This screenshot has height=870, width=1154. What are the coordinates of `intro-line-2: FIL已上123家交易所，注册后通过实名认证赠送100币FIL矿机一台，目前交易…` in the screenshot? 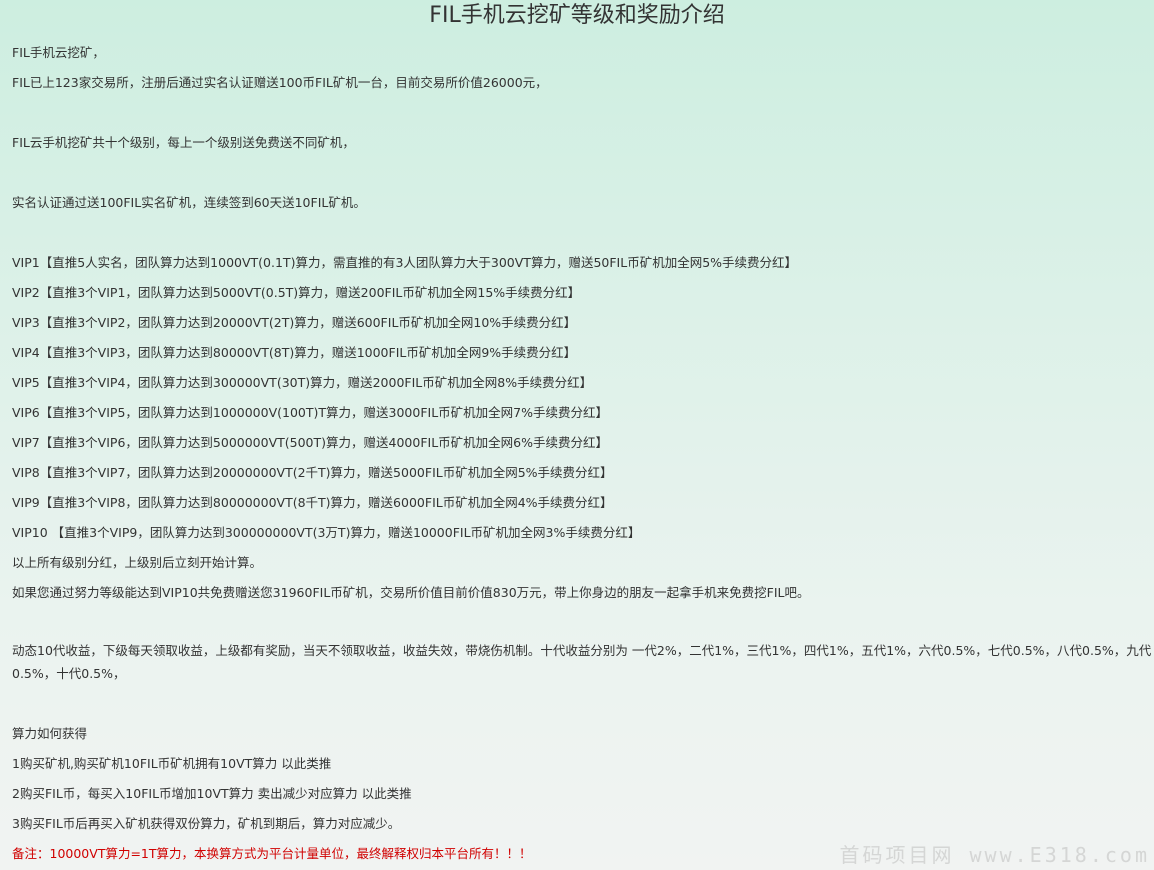 It's located at (280, 82).